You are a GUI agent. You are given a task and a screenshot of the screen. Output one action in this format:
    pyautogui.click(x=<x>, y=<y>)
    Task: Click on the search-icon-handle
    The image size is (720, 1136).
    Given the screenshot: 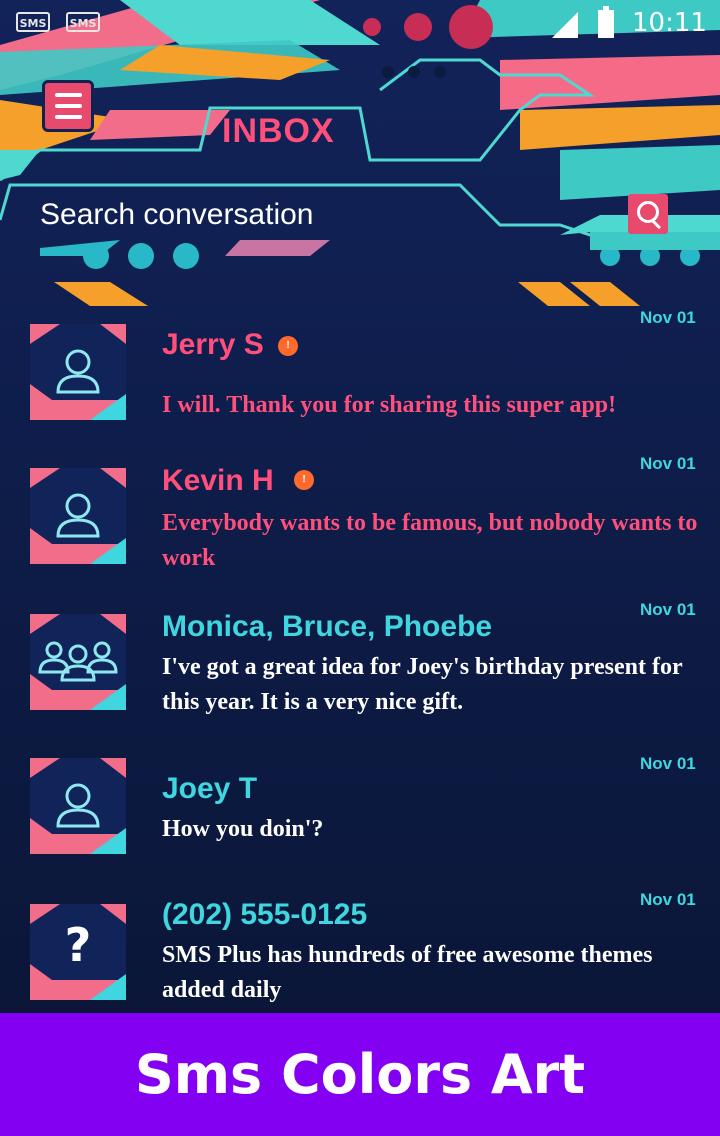 What is the action you would take?
    pyautogui.click(x=656, y=225)
    